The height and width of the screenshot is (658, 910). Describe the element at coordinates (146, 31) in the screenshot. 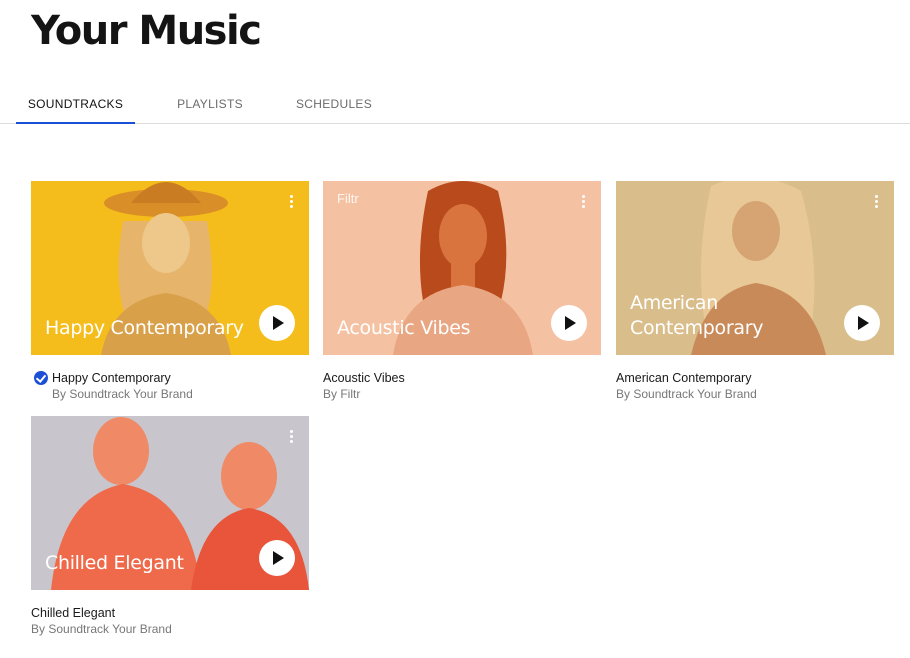

I see `page-title: Your Music` at that location.